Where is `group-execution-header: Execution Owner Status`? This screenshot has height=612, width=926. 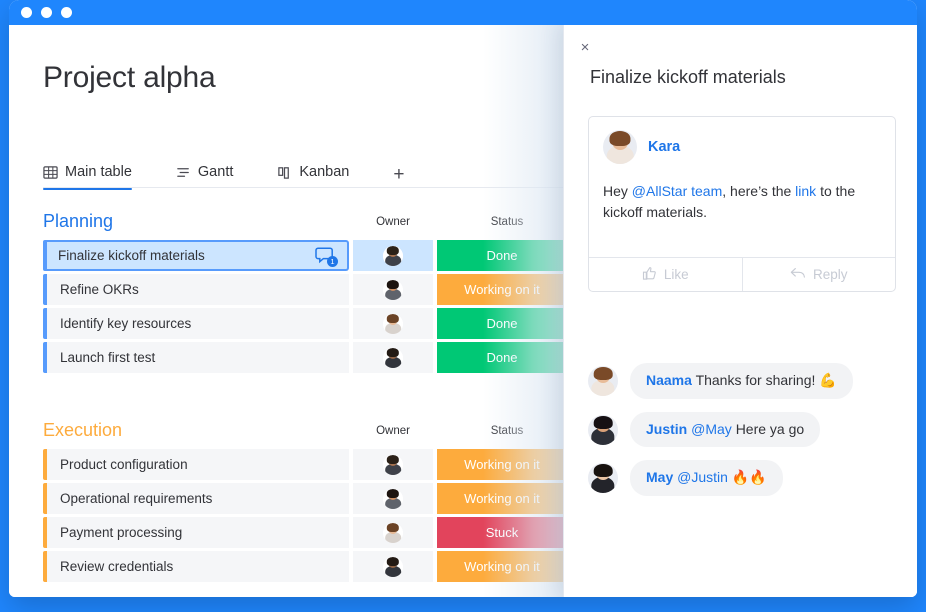 group-execution-header: Execution Owner Status is located at coordinates (303, 434).